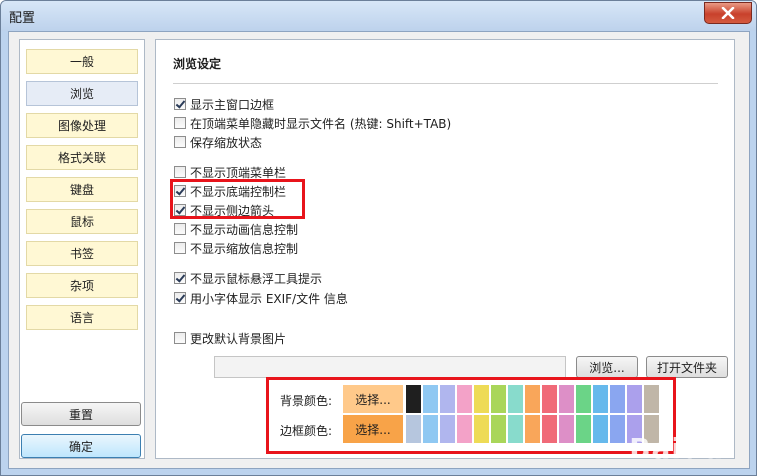  I want to click on option-label: 用小字体显示 EXIF/文件 信息, so click(269, 298).